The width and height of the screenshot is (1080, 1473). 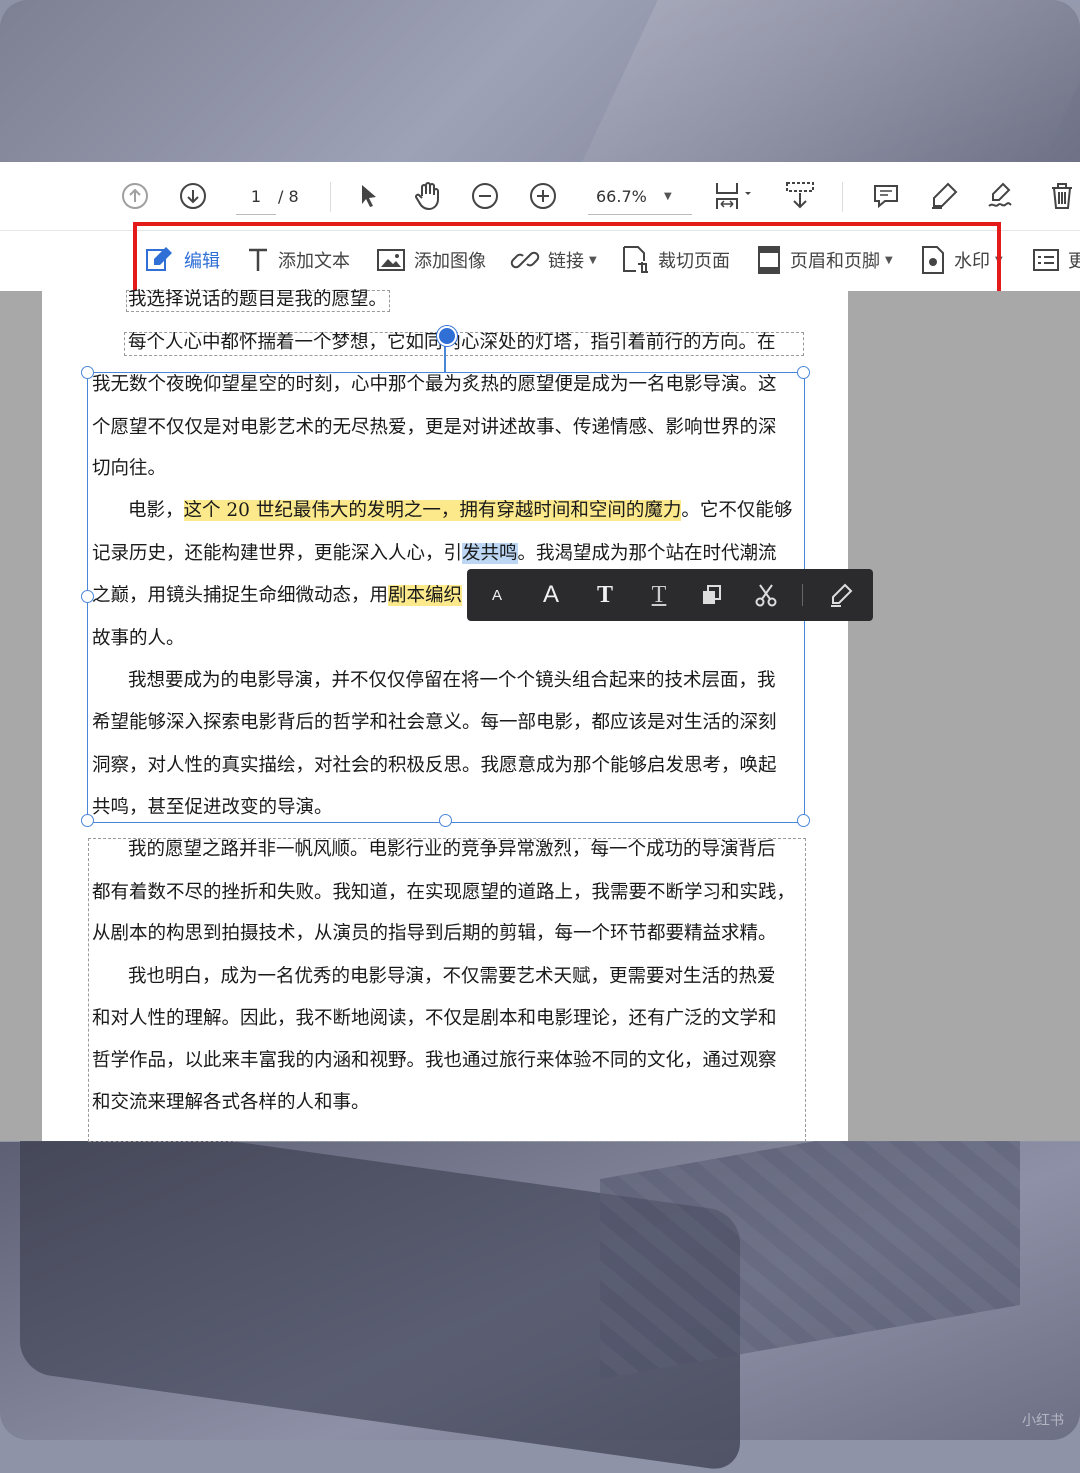 What do you see at coordinates (434, 766) in the screenshot?
I see `text-line: 洞察，对人性的真实描绘，对社会的积极反思。我愿意成为那个能够启发思考，唤起` at bounding box center [434, 766].